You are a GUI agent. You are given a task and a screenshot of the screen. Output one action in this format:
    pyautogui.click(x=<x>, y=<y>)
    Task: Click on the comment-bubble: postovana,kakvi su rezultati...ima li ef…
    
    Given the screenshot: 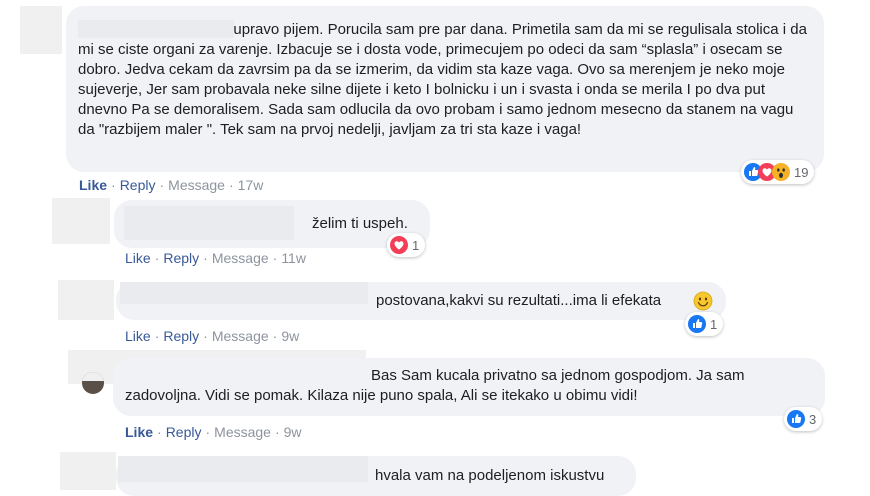 What is the action you would take?
    pyautogui.click(x=421, y=301)
    